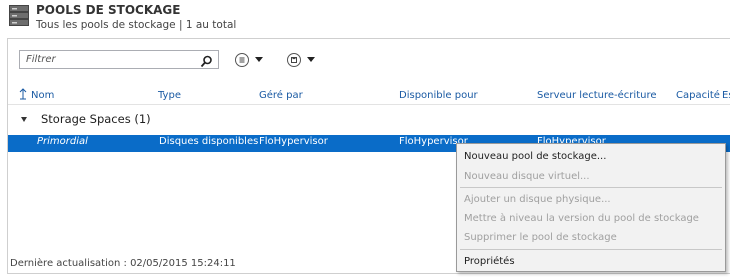  Describe the element at coordinates (281, 95) in the screenshot. I see `column-header-managed-by: Géré par` at that location.